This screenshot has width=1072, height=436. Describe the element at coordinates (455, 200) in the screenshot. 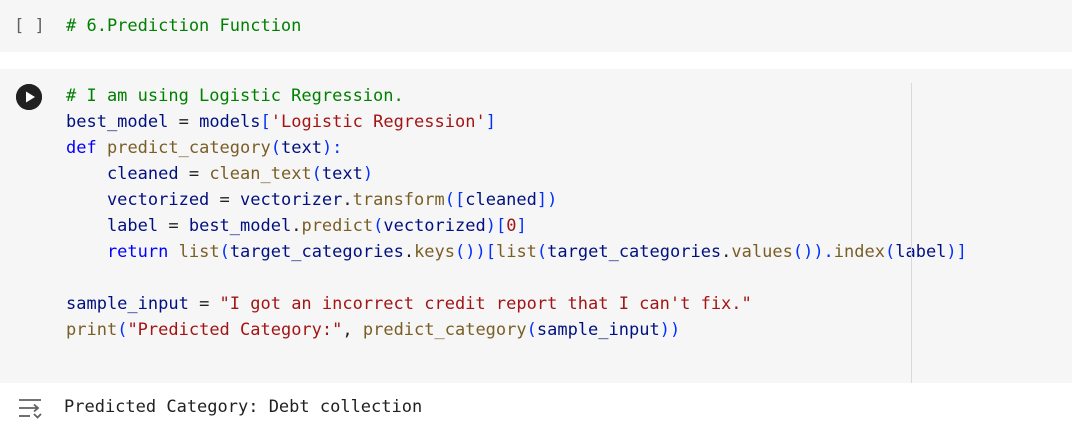

I see `code-token: ([` at that location.